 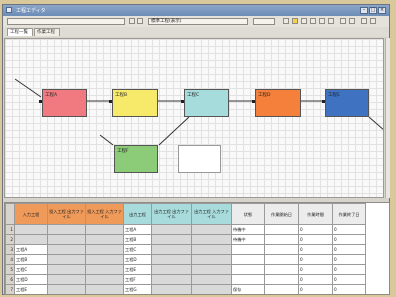 What do you see at coordinates (104, 214) in the screenshot?
I see `column-header: 投入工程 入力ファイル` at bounding box center [104, 214].